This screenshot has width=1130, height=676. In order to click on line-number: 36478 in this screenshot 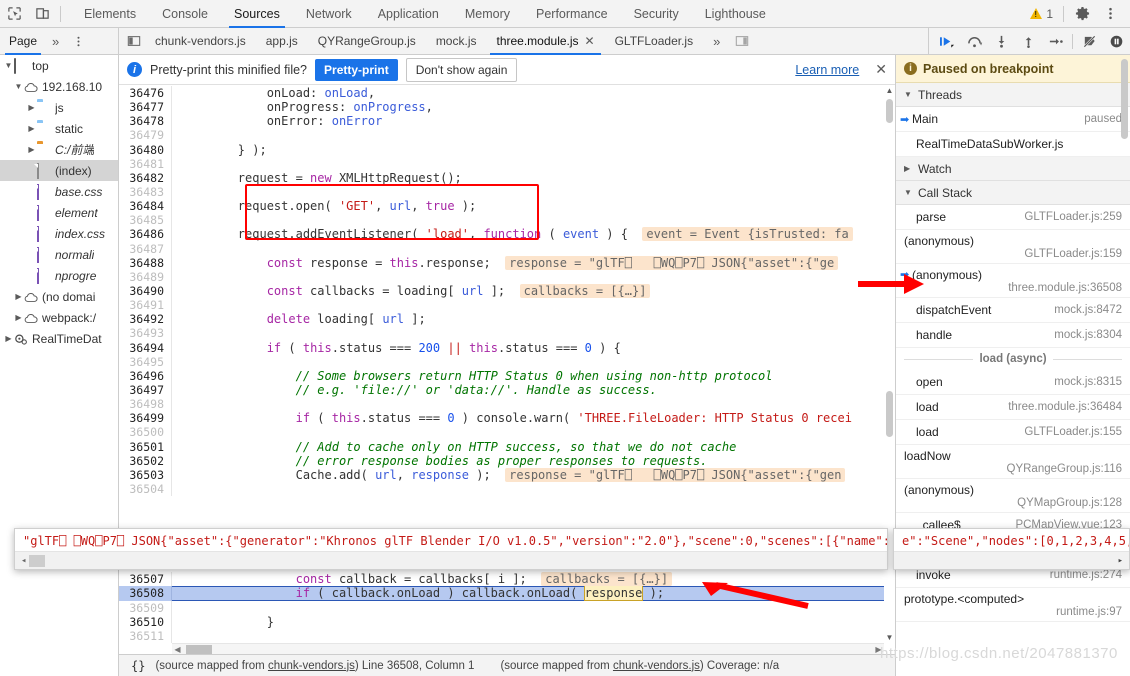, I will do `click(145, 121)`.